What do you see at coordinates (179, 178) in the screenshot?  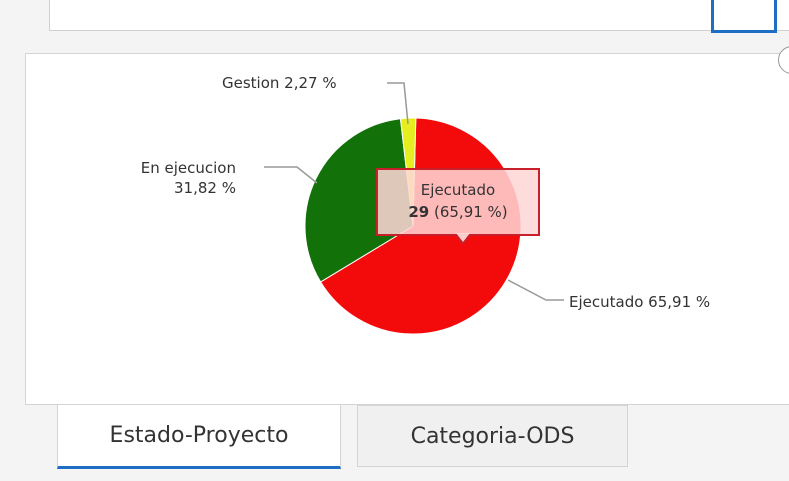 I see `slice-label-en-ejecucion: En ejecucion 31,82 %` at bounding box center [179, 178].